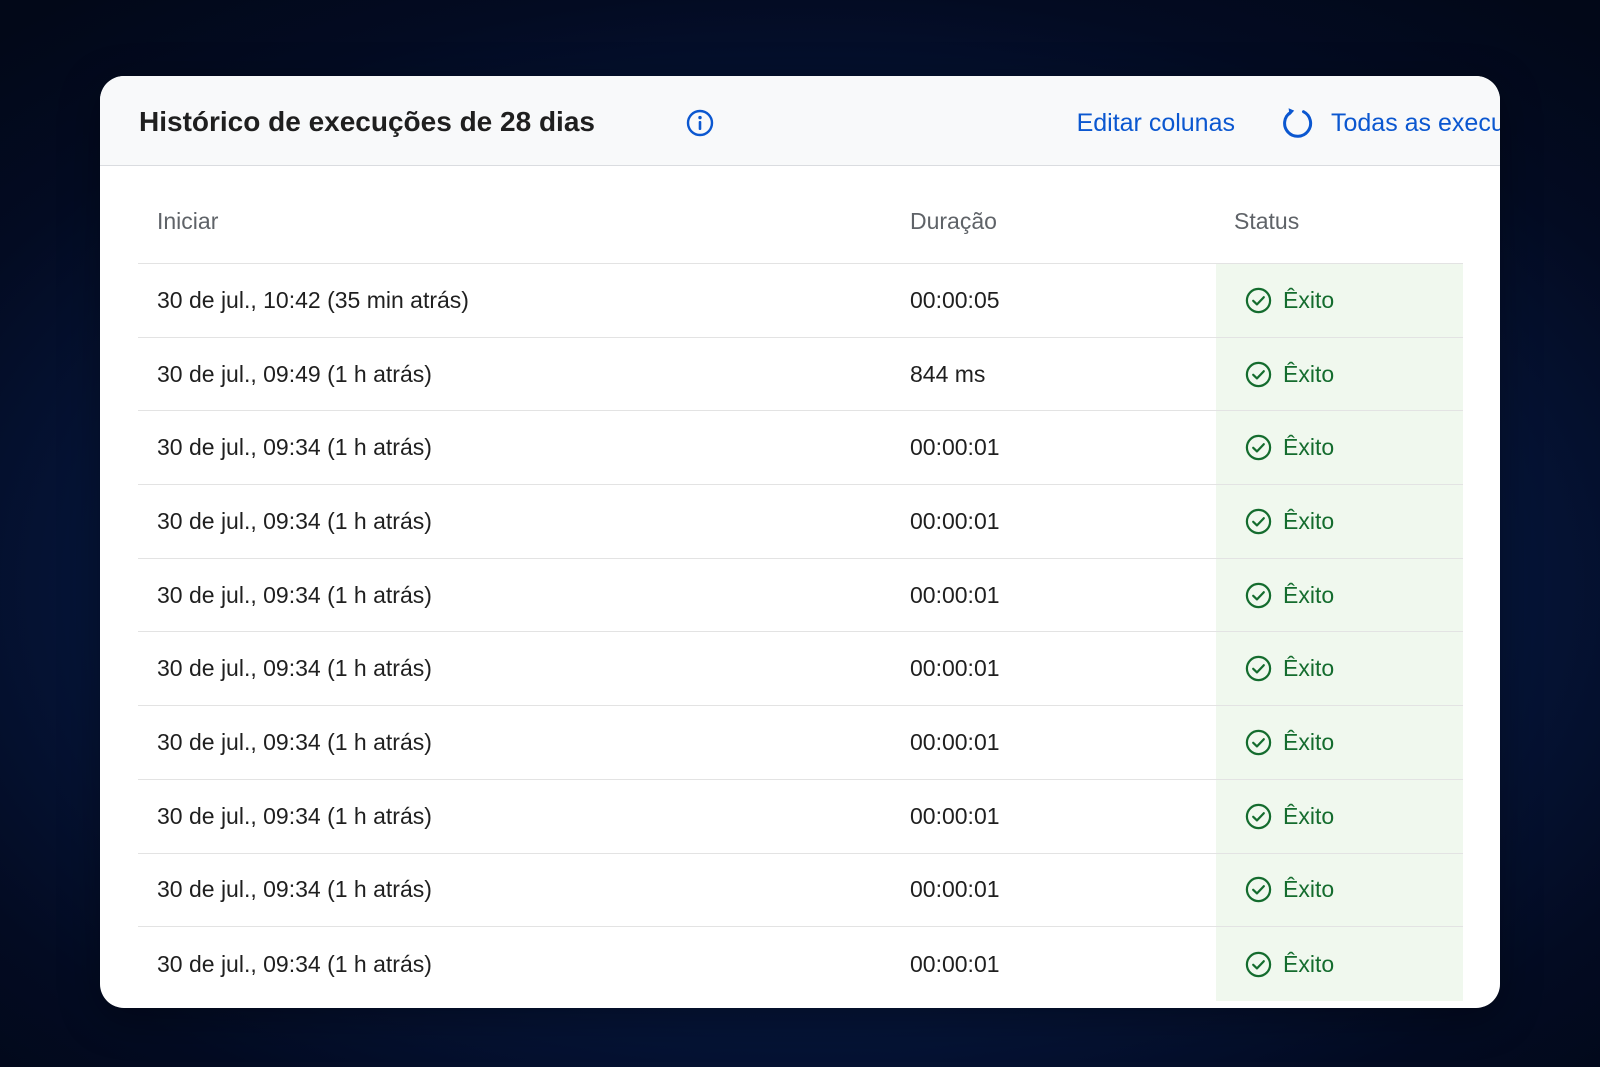 This screenshot has height=1067, width=1600. I want to click on page-title: Histórico de execuções de 28 dias, so click(367, 121).